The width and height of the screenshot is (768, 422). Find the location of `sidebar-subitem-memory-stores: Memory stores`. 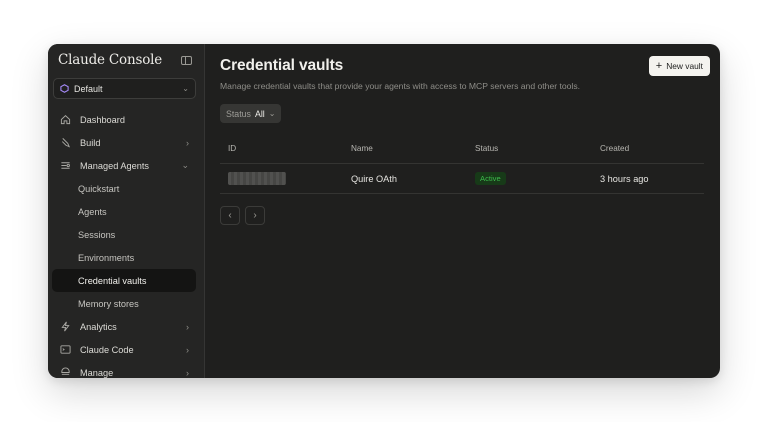

sidebar-subitem-memory-stores: Memory stores is located at coordinates (124, 303).